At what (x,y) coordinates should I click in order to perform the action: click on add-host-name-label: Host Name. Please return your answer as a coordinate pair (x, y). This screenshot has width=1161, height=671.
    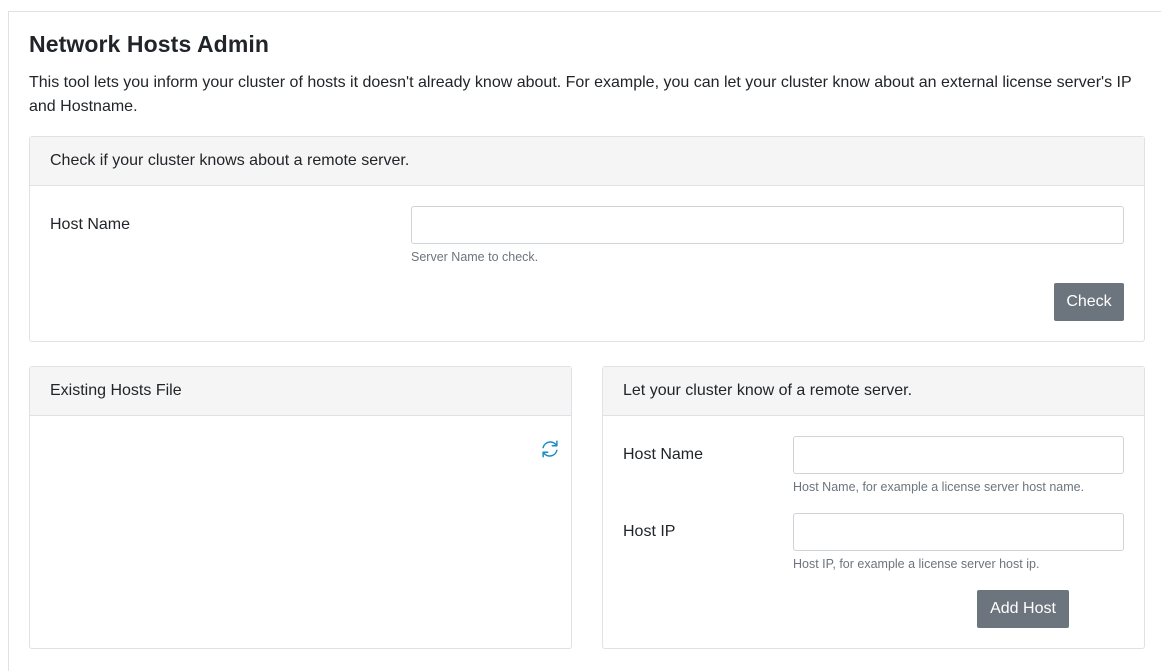
    Looking at the image, I should click on (663, 454).